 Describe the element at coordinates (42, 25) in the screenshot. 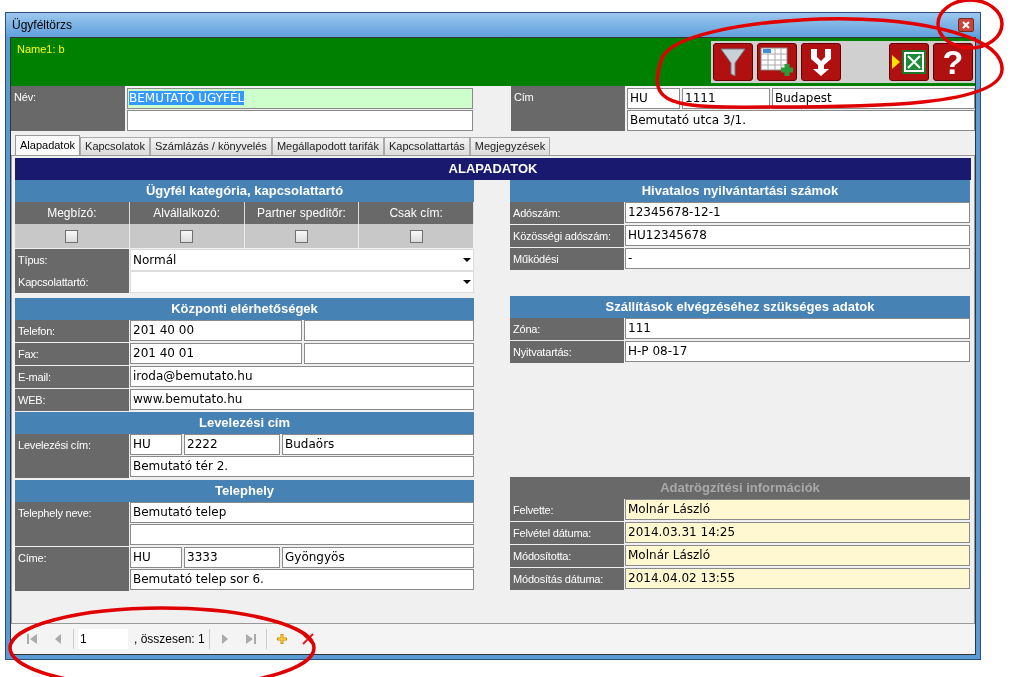

I see `window-title: Ügyféltörzs` at that location.